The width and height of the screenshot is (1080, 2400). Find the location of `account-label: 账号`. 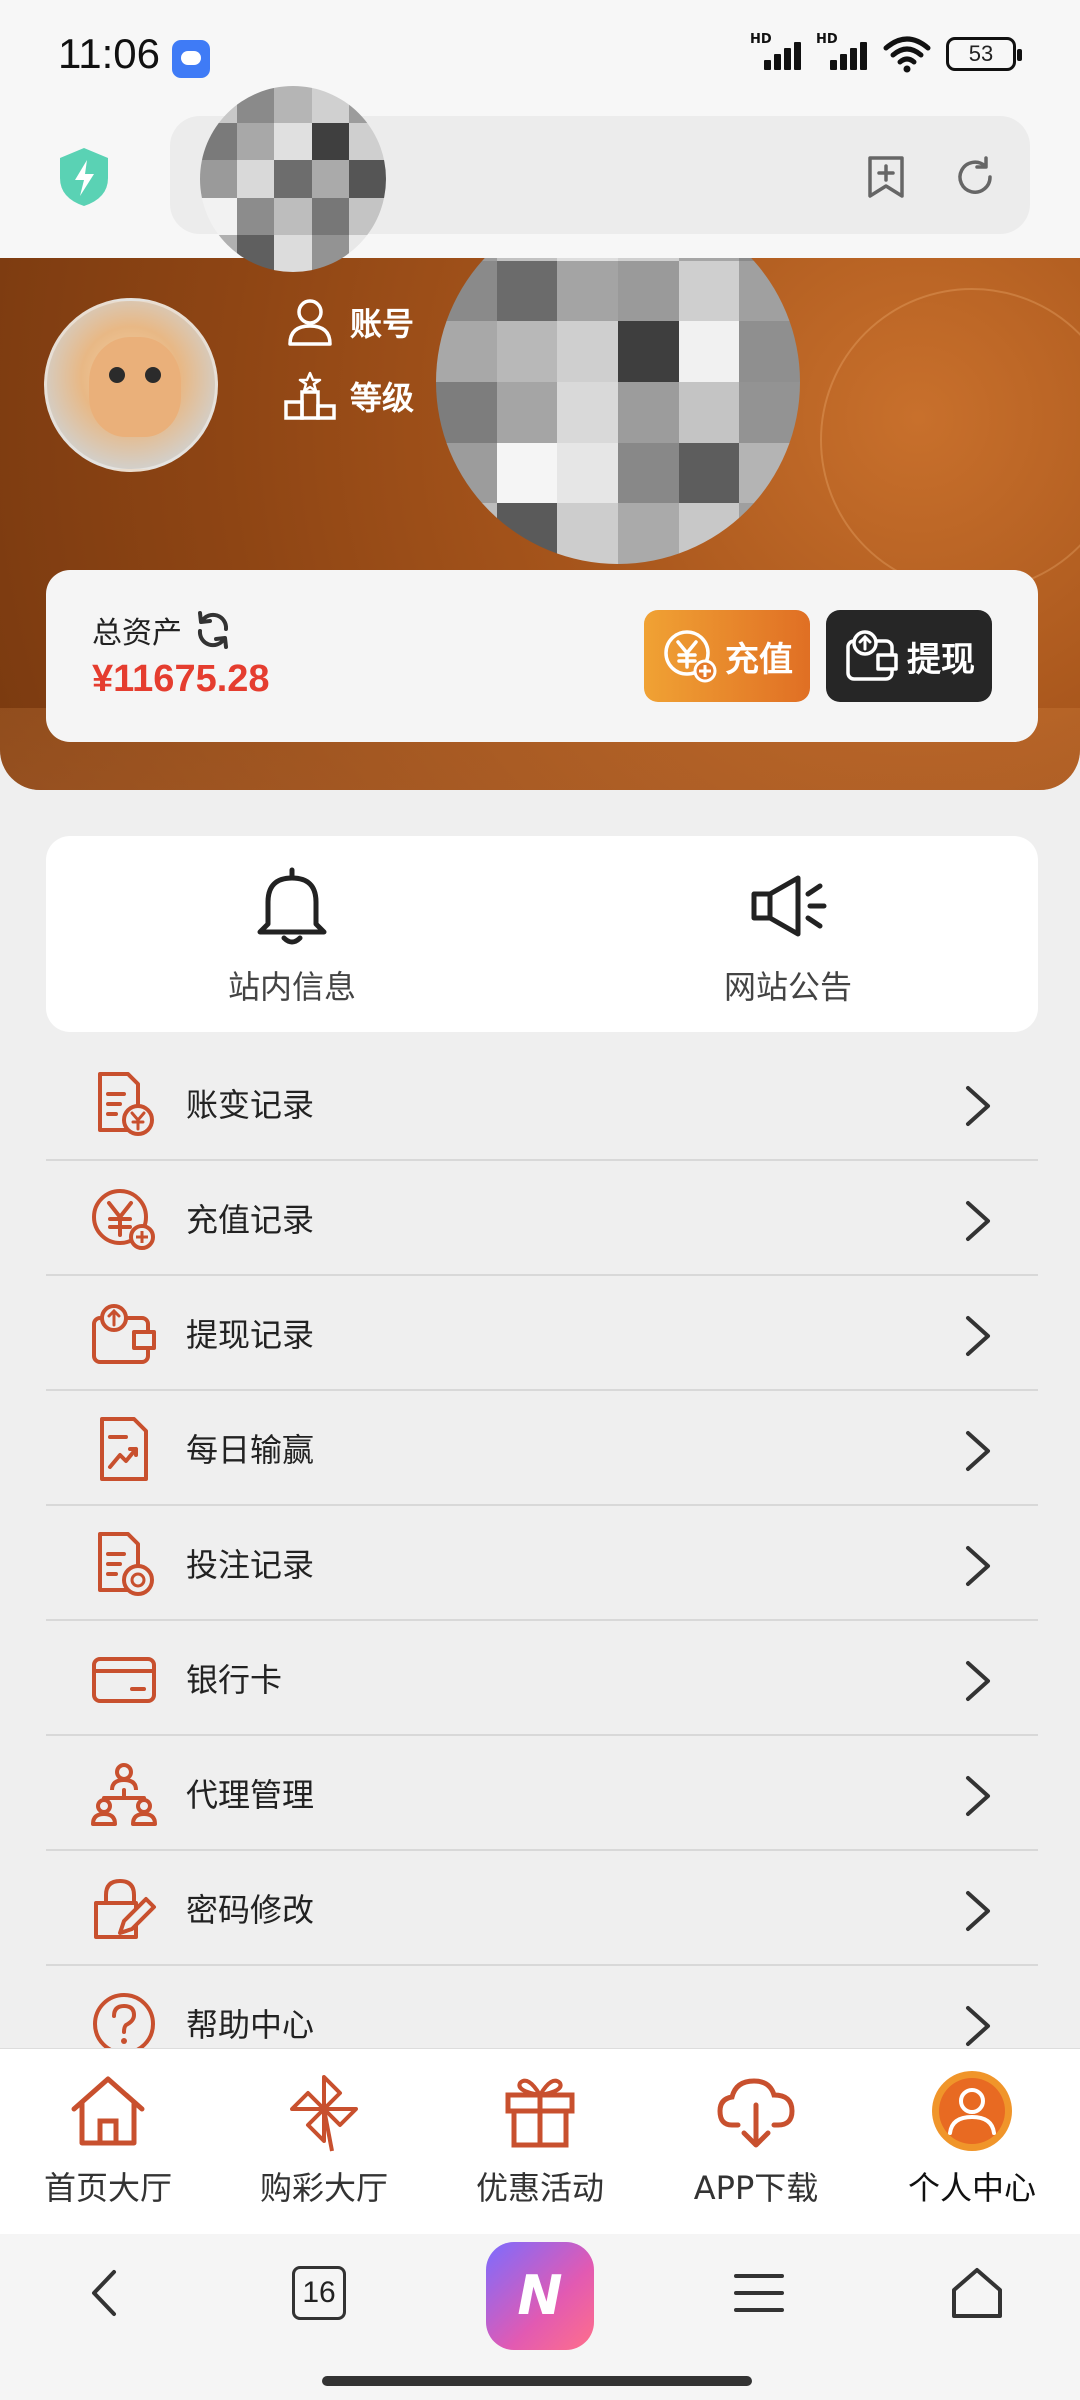

account-label: 账号 is located at coordinates (382, 324).